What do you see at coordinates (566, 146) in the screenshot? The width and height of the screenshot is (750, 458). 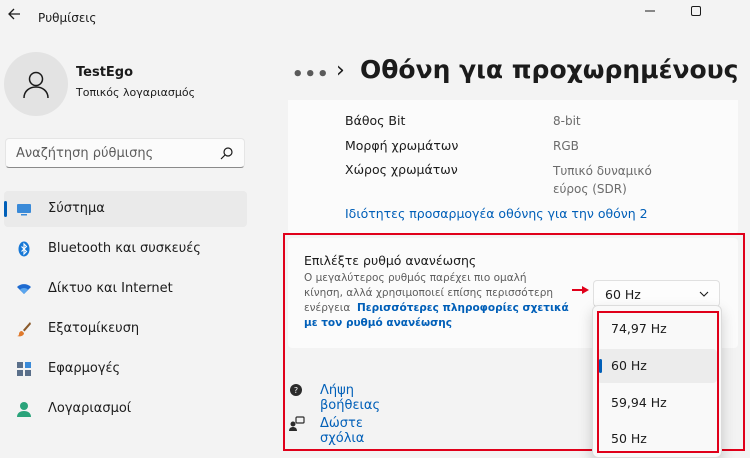 I see `color-format-value: RGB` at bounding box center [566, 146].